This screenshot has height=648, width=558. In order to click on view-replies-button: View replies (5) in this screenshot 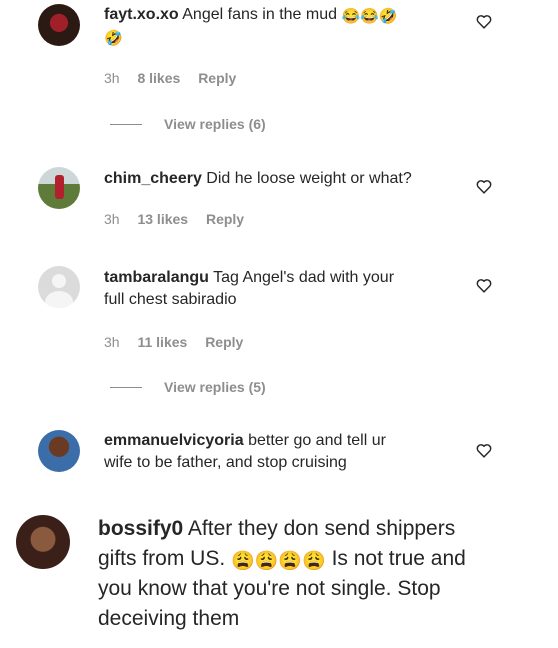, I will do `click(188, 387)`.